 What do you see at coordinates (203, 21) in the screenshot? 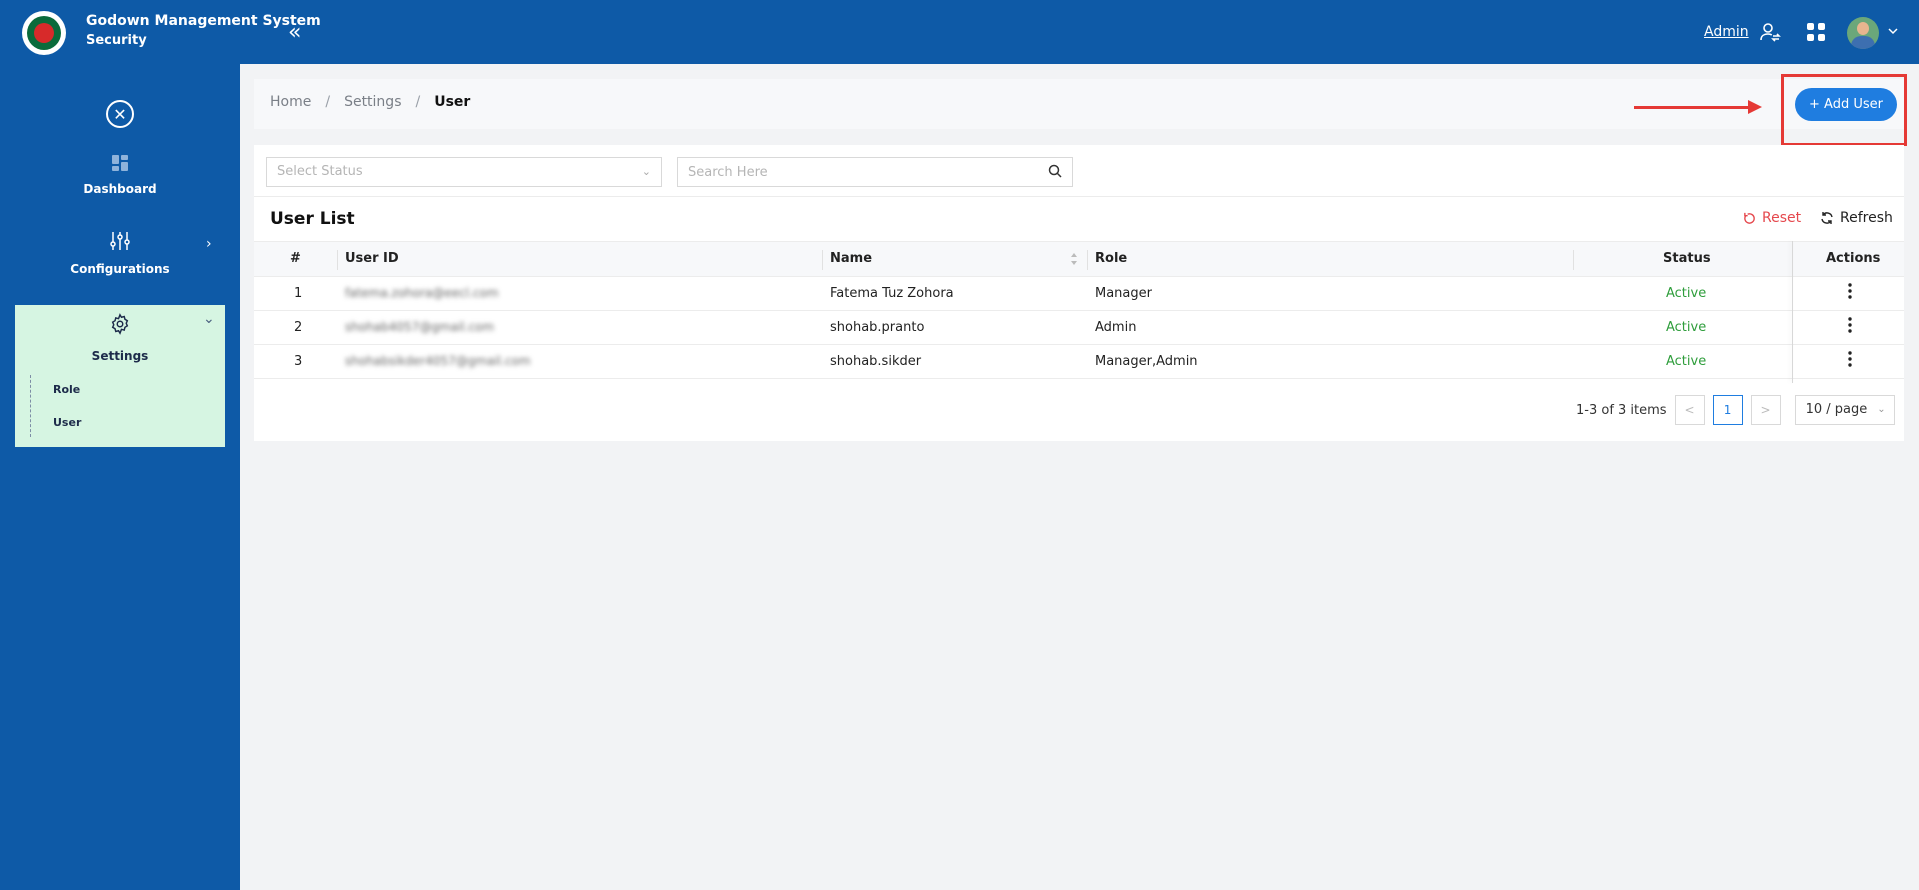
I see `app-title: Godown Management System` at bounding box center [203, 21].